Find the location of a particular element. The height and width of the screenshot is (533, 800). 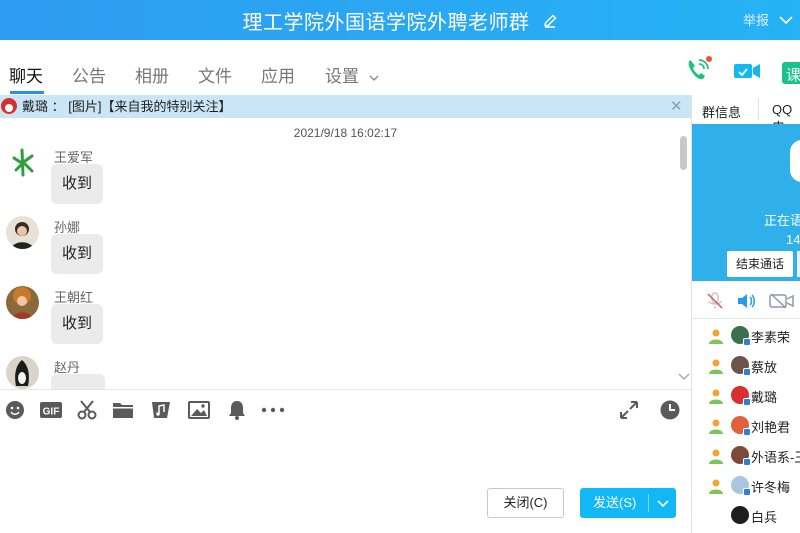

call-status: 正在语 is located at coordinates (782, 220).